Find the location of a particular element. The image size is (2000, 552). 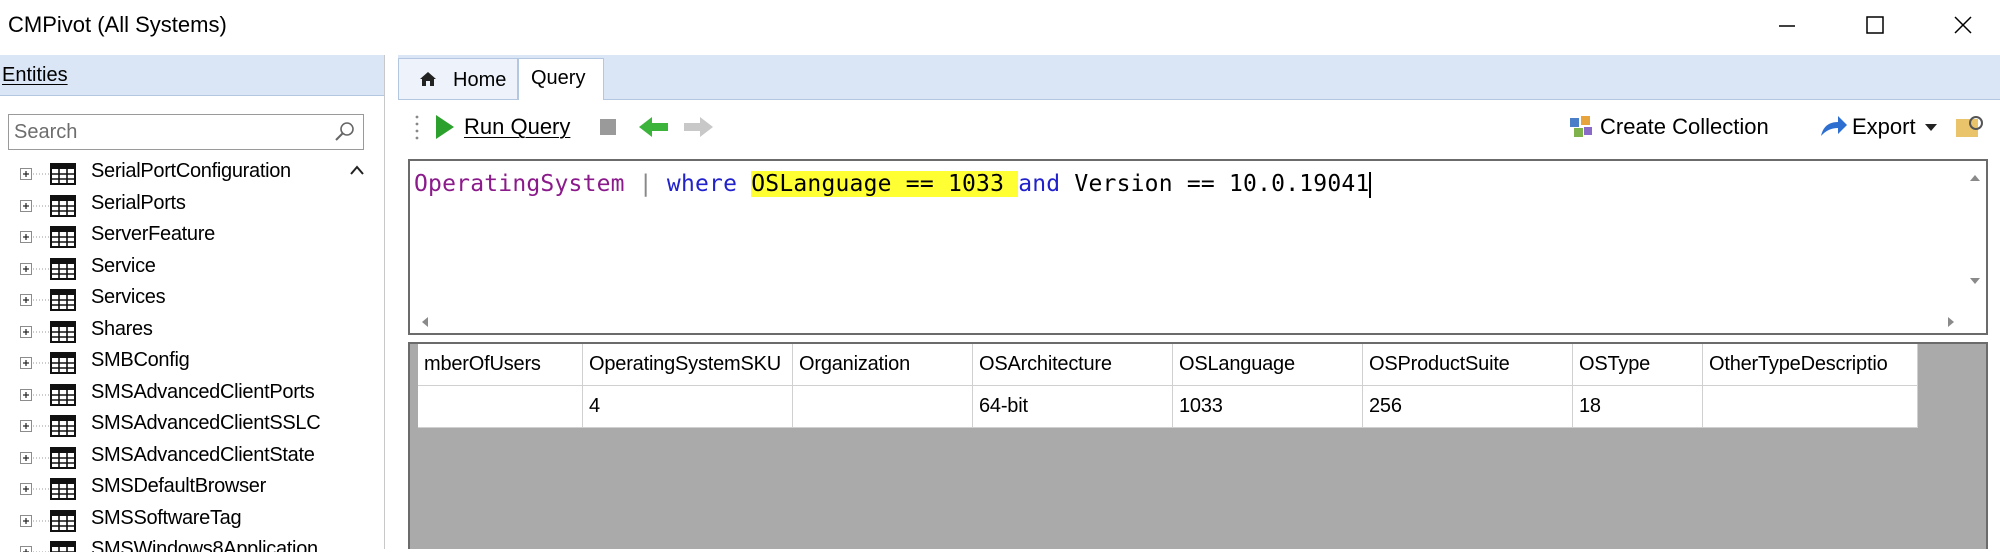

tab-query: Query is located at coordinates (561, 79).